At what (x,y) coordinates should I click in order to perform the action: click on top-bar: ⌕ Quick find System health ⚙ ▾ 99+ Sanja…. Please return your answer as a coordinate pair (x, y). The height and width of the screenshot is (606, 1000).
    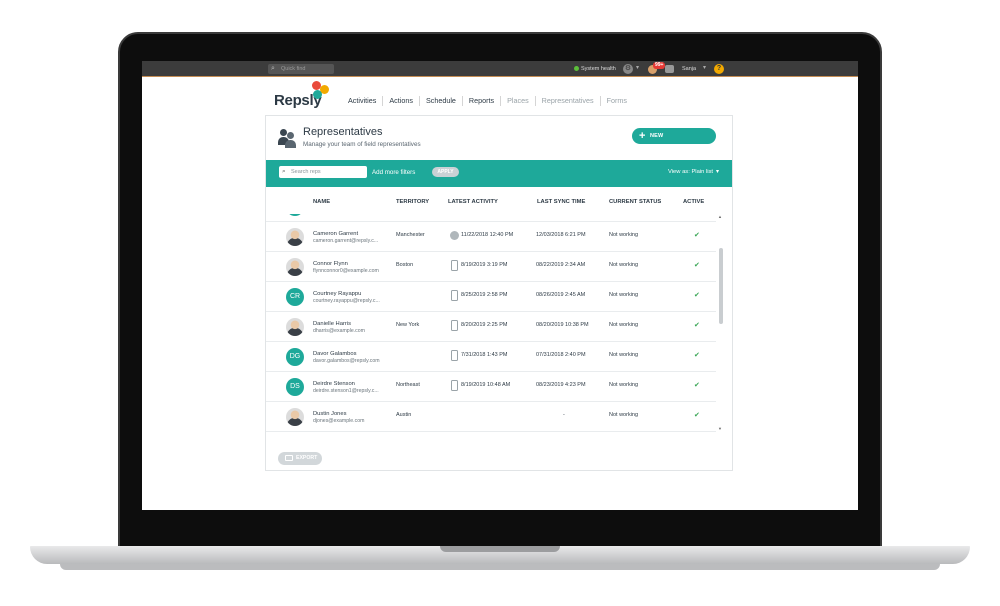
    Looking at the image, I should click on (500, 69).